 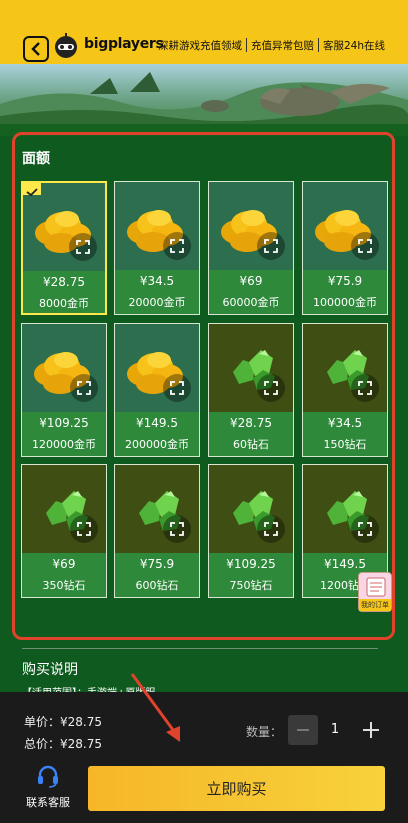 I want to click on card-quantity: 750钻石, so click(x=251, y=585).